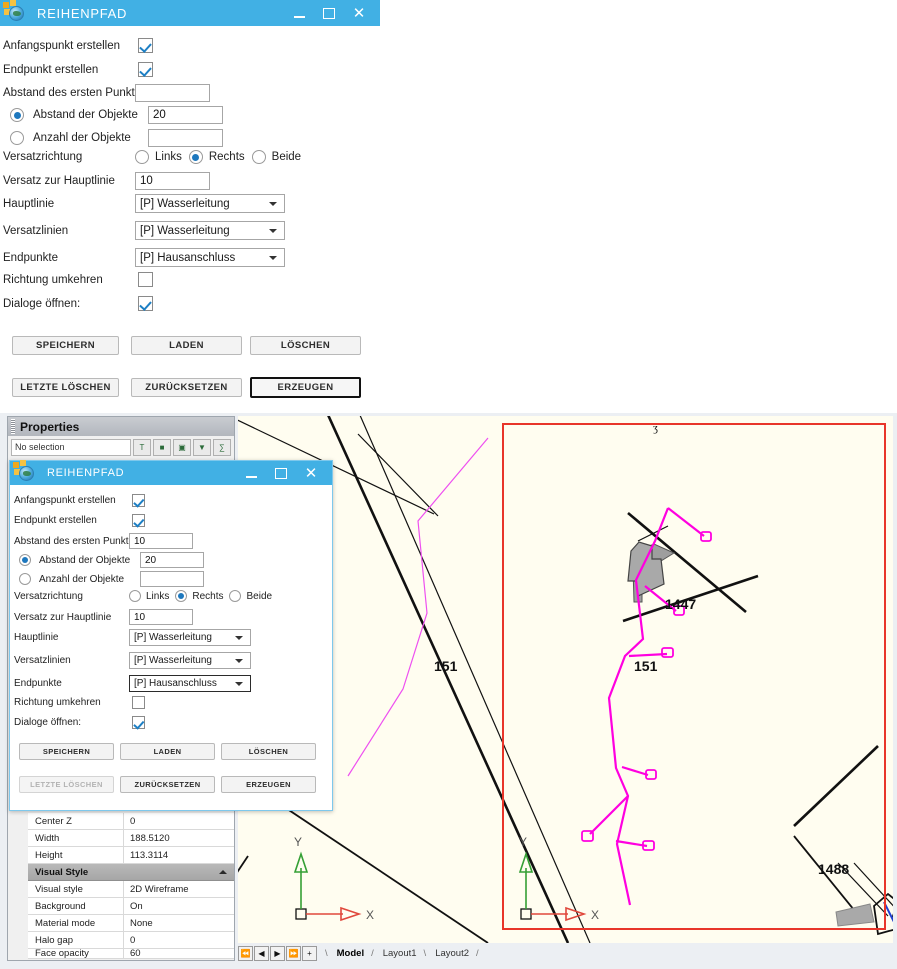 The height and width of the screenshot is (969, 897). I want to click on tab-layout1: Layout1, so click(400, 953).